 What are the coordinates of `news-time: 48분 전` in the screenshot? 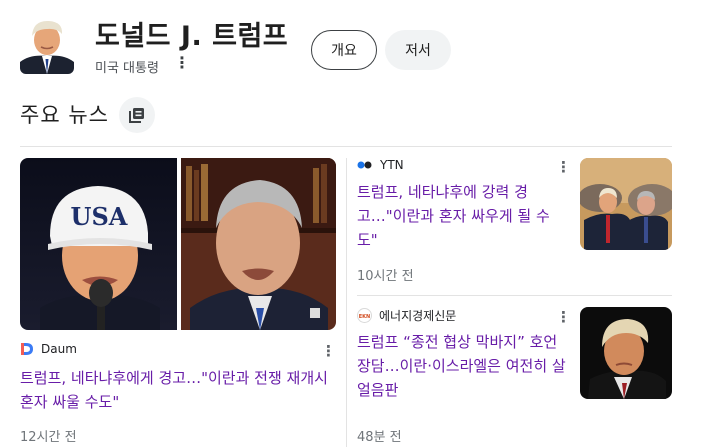 It's located at (379, 437).